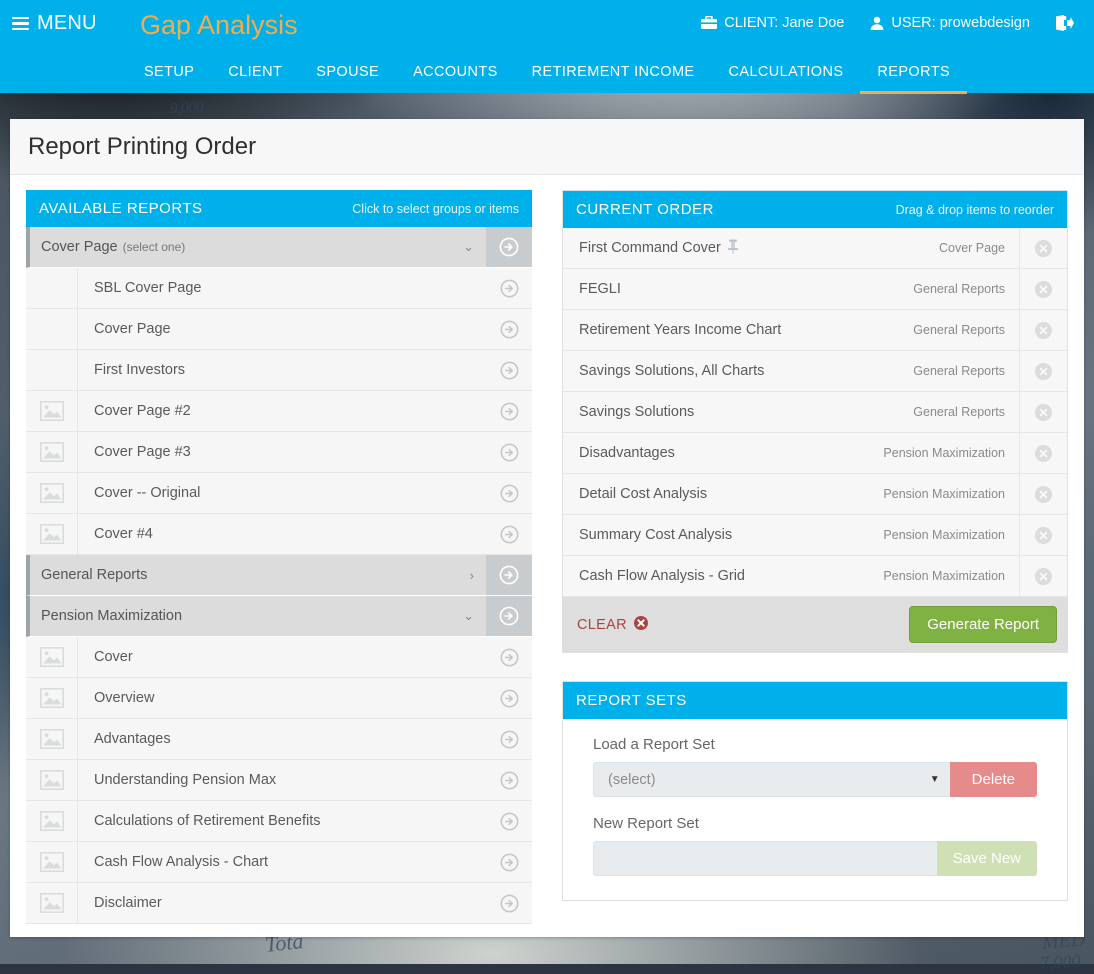 This screenshot has height=974, width=1094. Describe the element at coordinates (279, 370) in the screenshot. I see `available-item-row: First Investors` at that location.